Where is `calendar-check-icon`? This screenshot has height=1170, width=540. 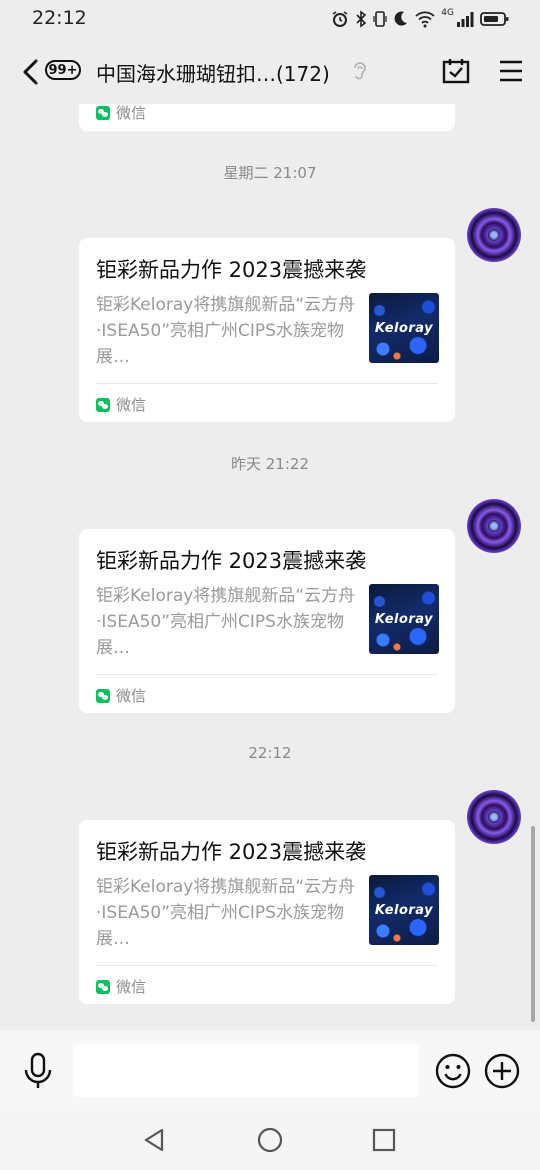
calendar-check-icon is located at coordinates (456, 71).